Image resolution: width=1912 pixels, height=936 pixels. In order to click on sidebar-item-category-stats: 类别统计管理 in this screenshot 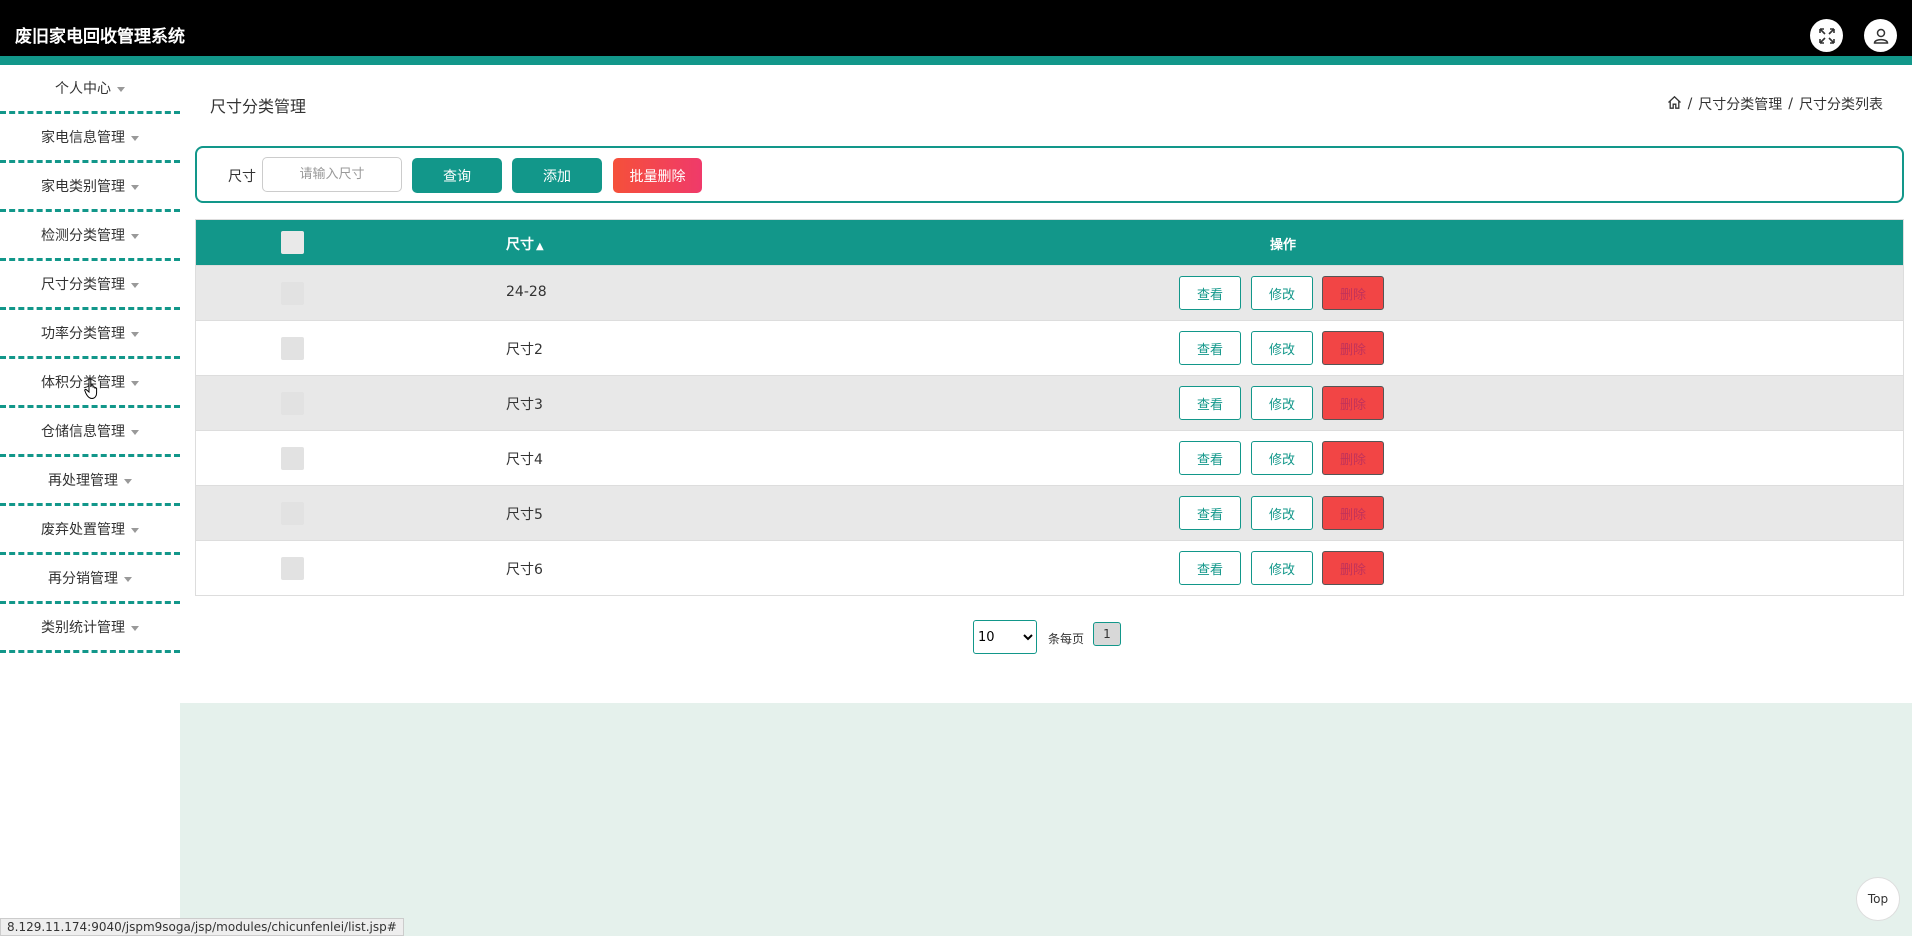, I will do `click(90, 628)`.